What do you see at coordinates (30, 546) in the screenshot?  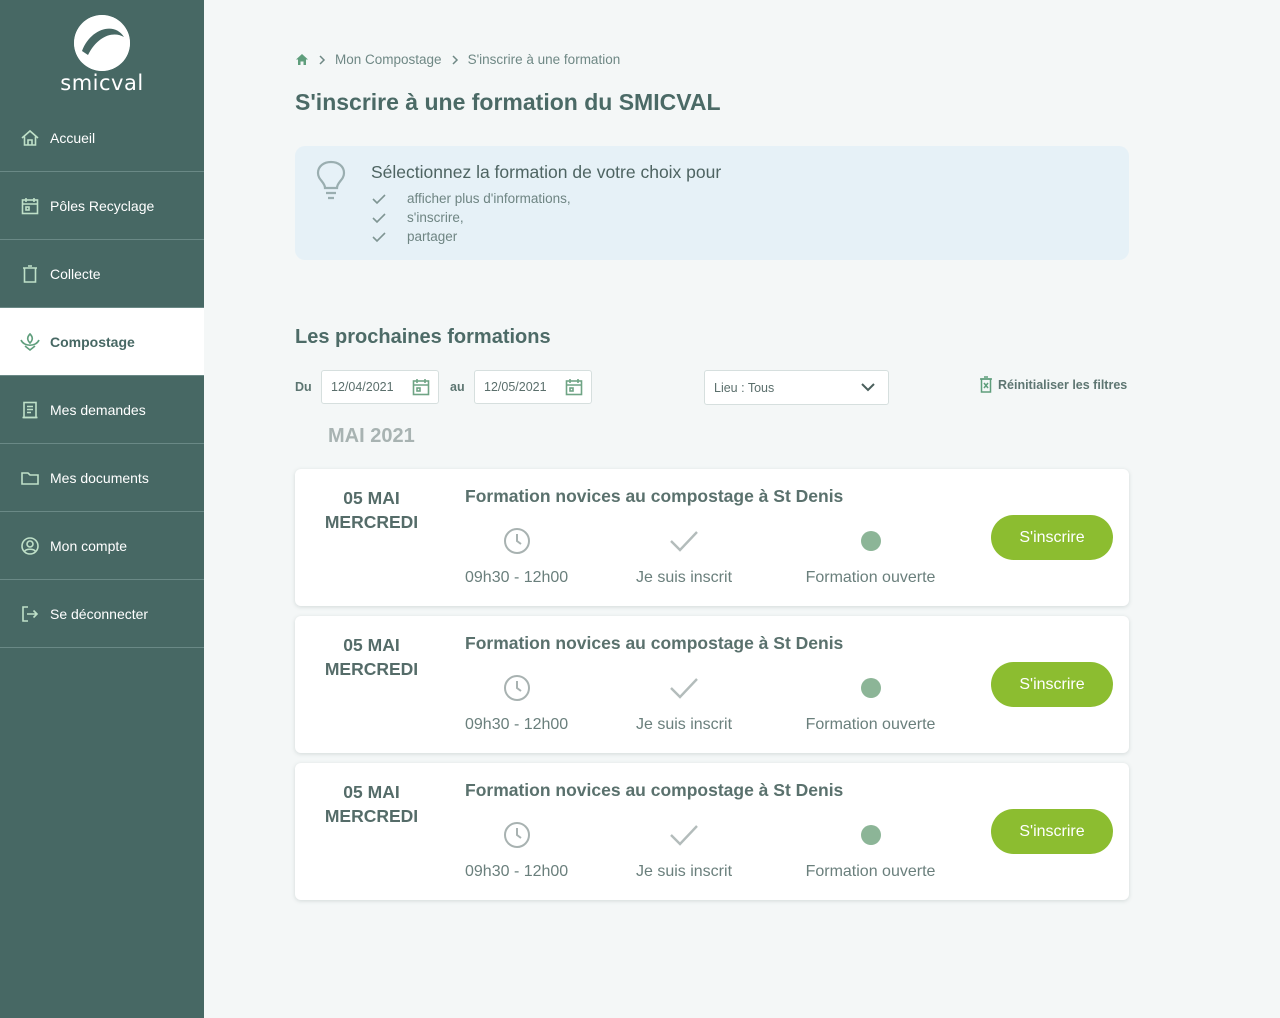 I see `user-circle-icon` at bounding box center [30, 546].